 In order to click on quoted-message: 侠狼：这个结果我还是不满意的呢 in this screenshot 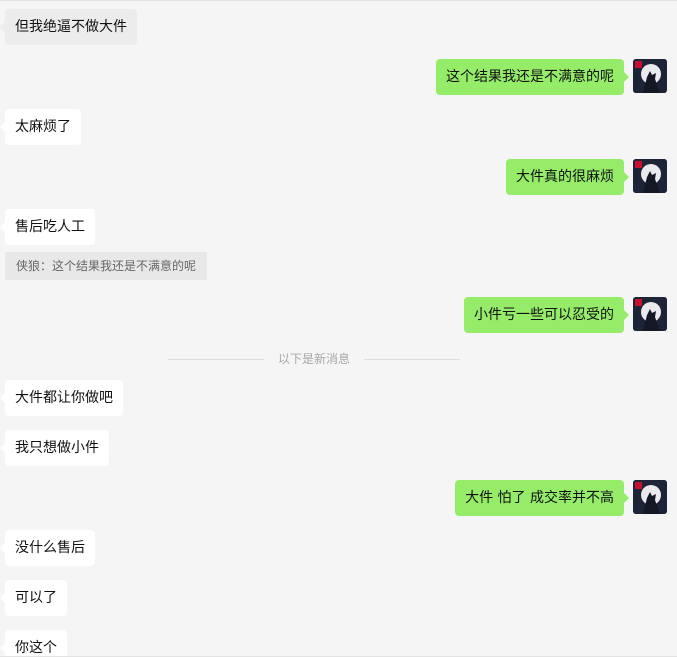, I will do `click(106, 266)`.